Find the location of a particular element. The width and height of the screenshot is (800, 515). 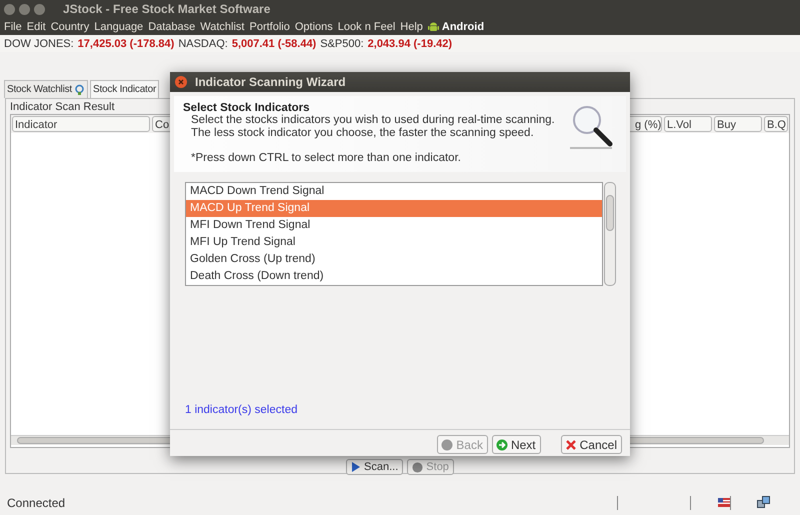

cancel-button: Cancel is located at coordinates (591, 444).